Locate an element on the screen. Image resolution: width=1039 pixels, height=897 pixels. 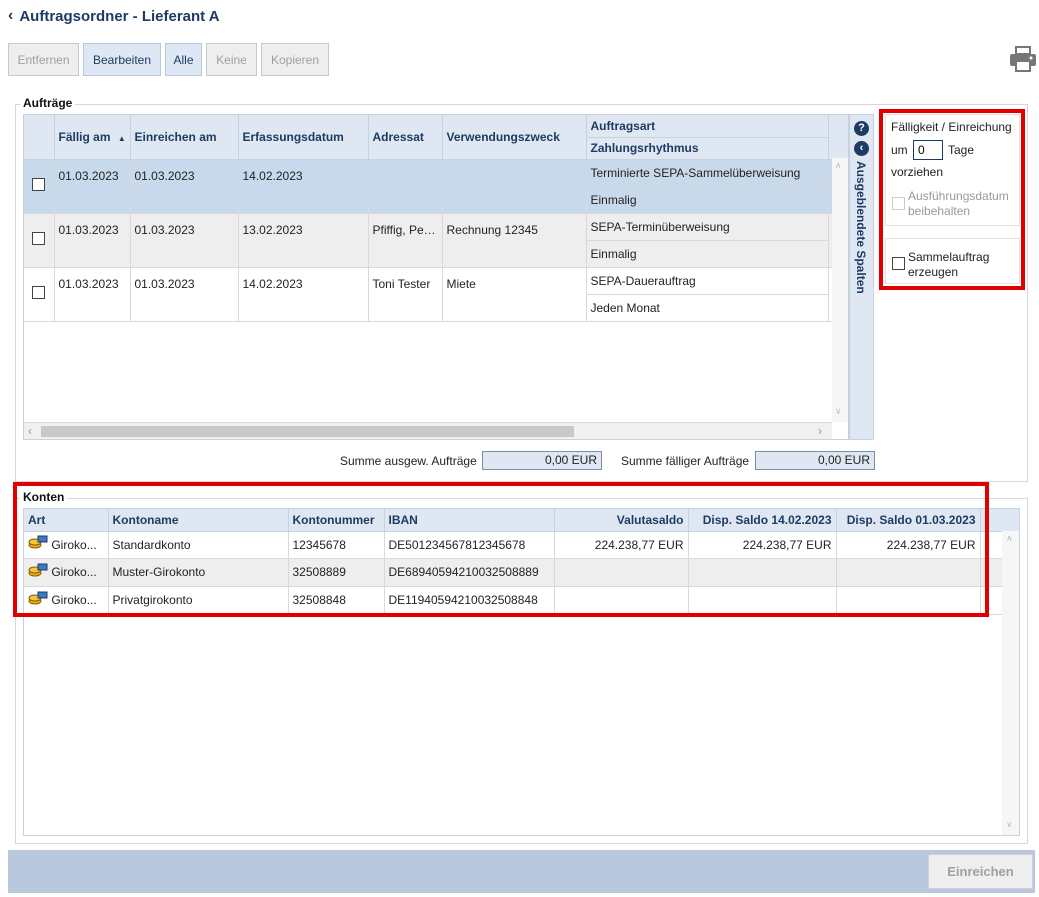
col-captured-header: Erfassungsdatum is located at coordinates (303, 137).